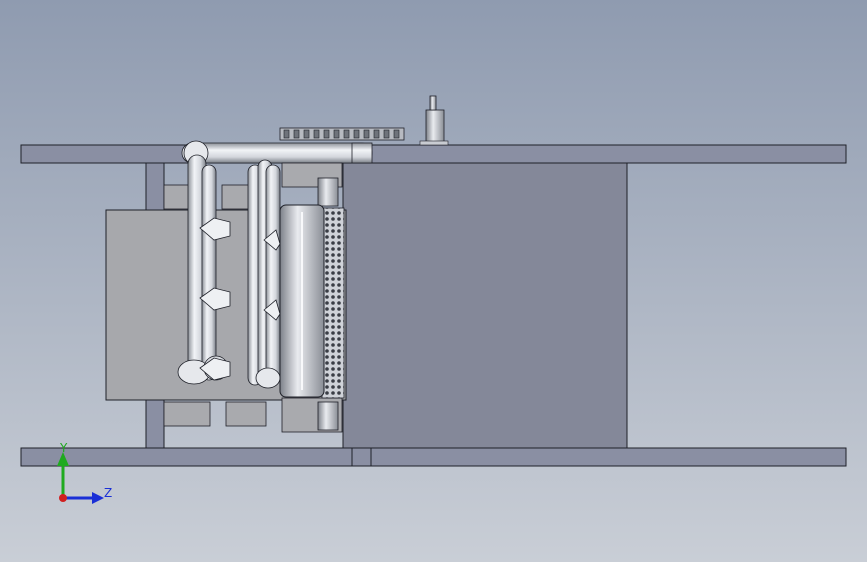 The width and height of the screenshot is (867, 562). I want to click on top-plate, so click(433, 154).